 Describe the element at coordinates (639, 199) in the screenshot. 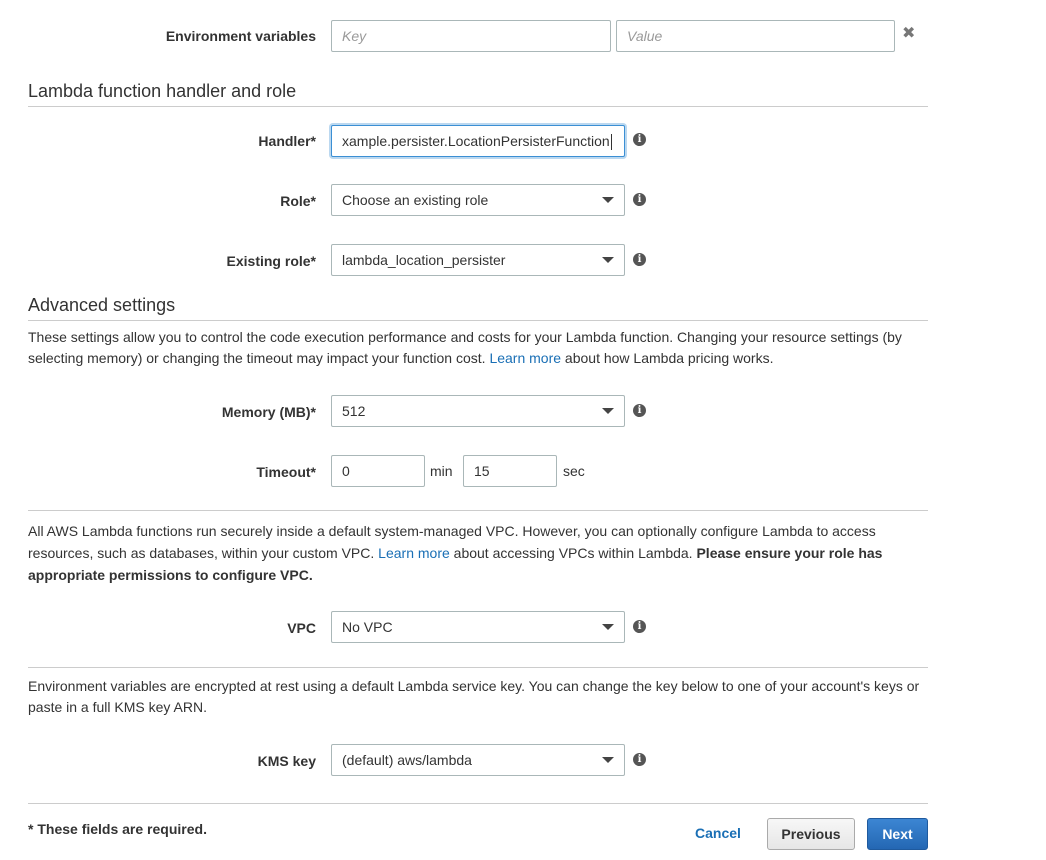

I see `role-info-icon: i` at that location.